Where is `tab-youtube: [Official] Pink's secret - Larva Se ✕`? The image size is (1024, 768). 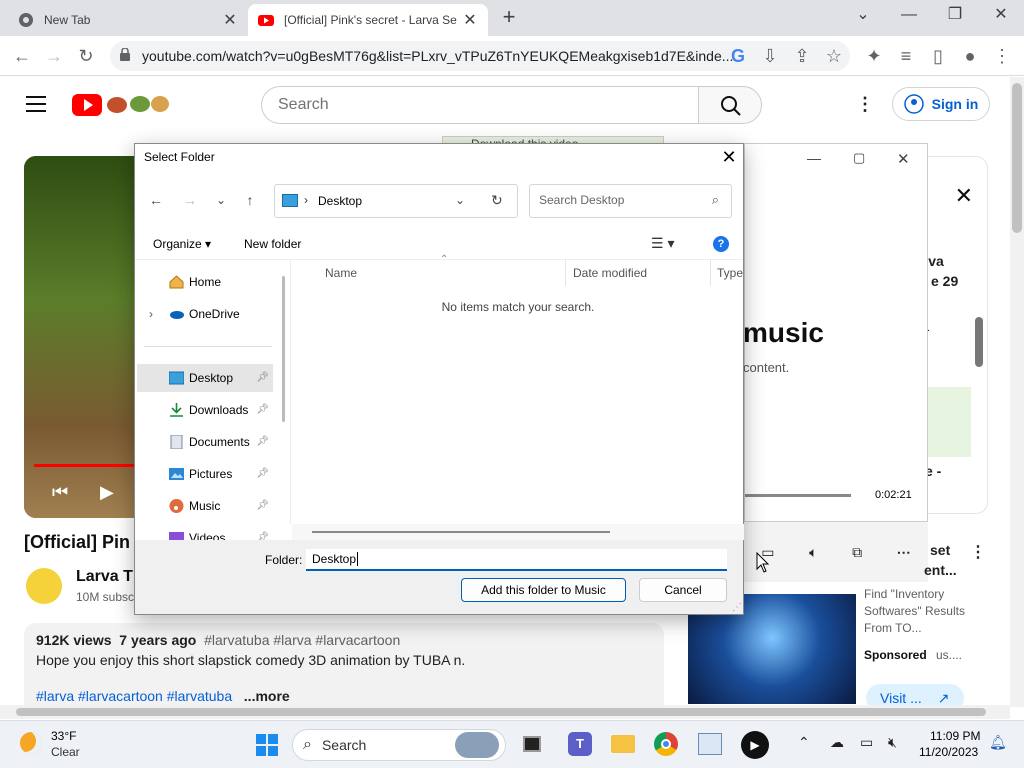
tab-youtube: [Official] Pink's secret - Larva Se ✕ is located at coordinates (368, 20).